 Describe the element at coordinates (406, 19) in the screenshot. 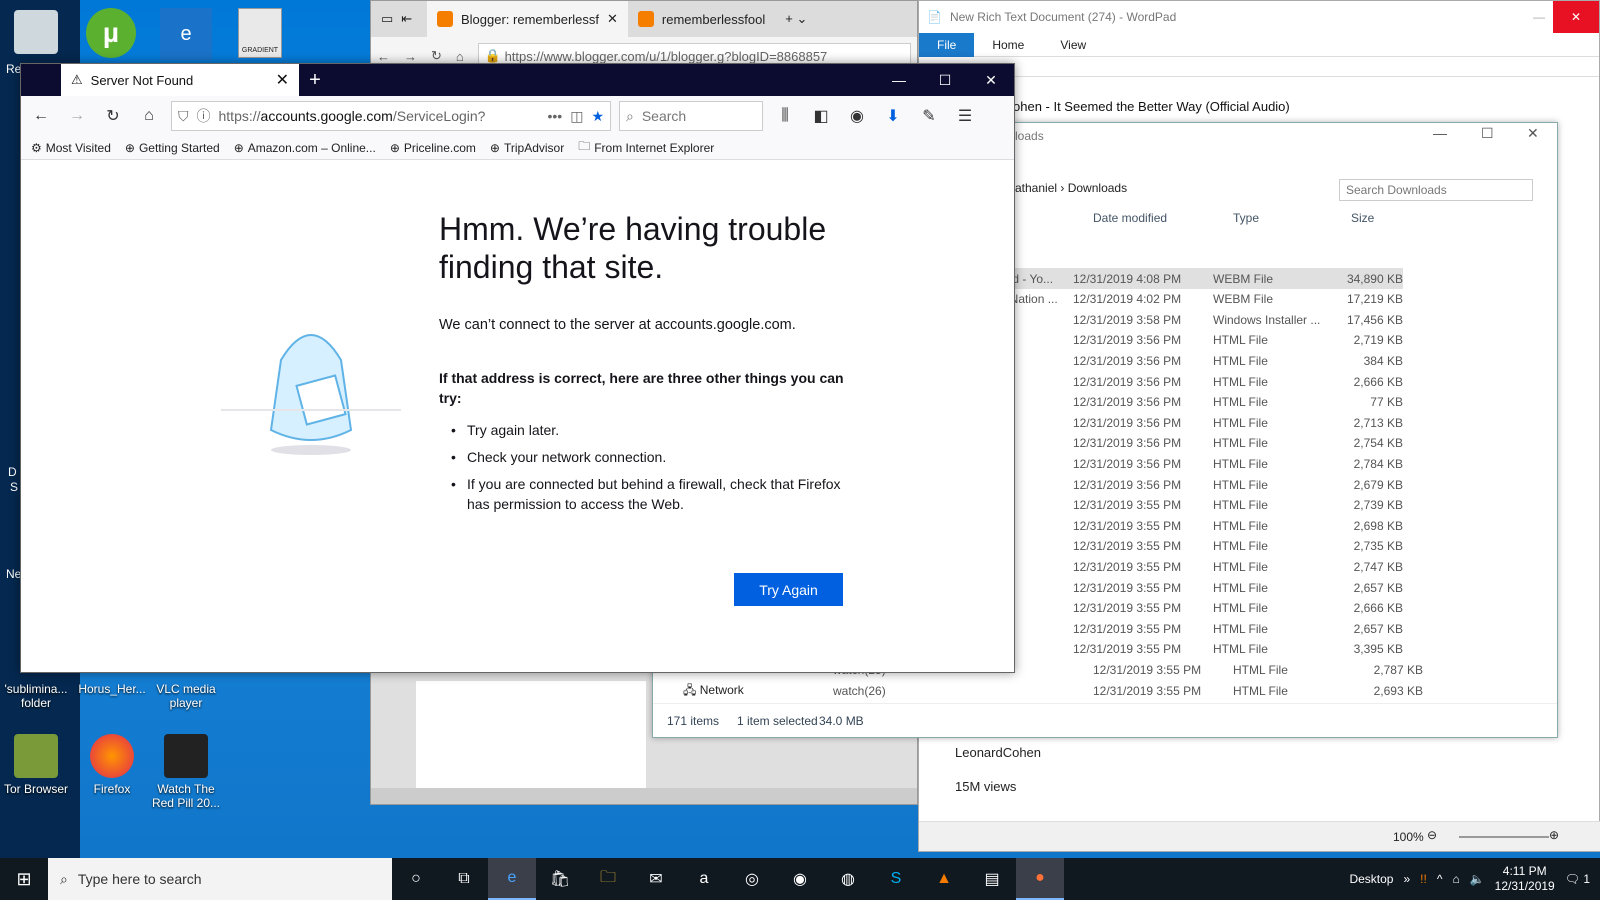

I see `tab-back-icon: ⇤` at that location.